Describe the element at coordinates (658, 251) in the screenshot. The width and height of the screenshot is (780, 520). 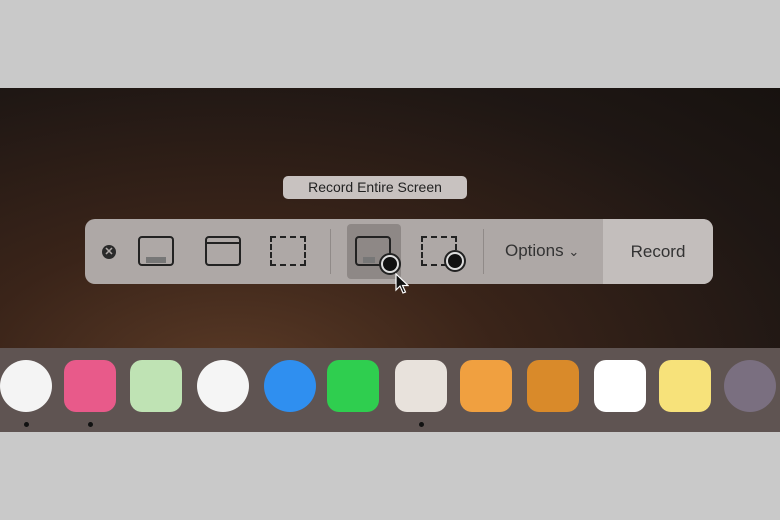
I see `record-button: Record` at that location.